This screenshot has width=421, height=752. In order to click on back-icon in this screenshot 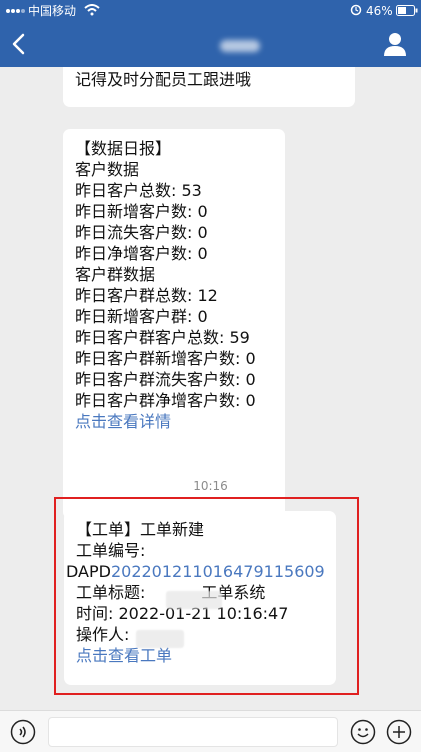, I will do `click(19, 44)`.